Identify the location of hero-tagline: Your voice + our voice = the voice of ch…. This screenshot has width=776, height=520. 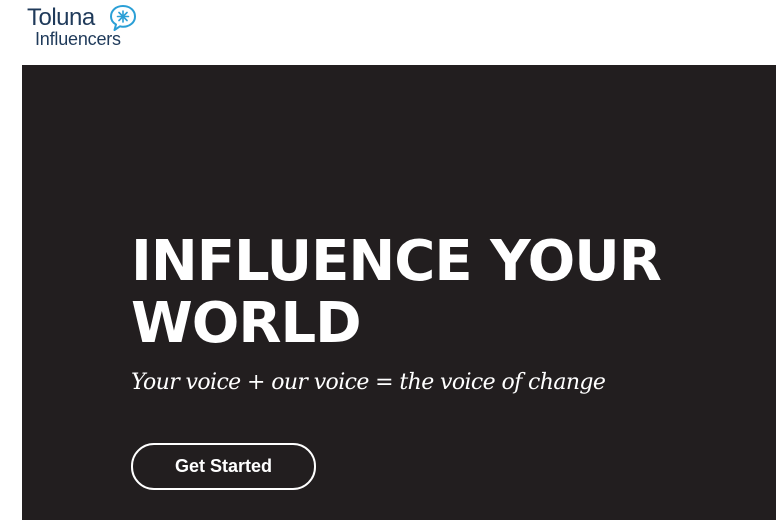
(368, 382).